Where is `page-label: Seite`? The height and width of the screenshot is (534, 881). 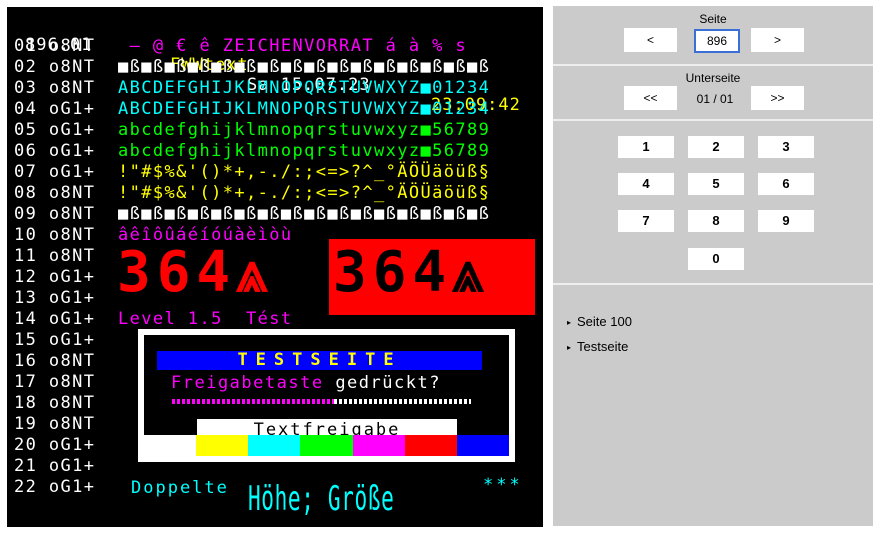 page-label: Seite is located at coordinates (713, 19).